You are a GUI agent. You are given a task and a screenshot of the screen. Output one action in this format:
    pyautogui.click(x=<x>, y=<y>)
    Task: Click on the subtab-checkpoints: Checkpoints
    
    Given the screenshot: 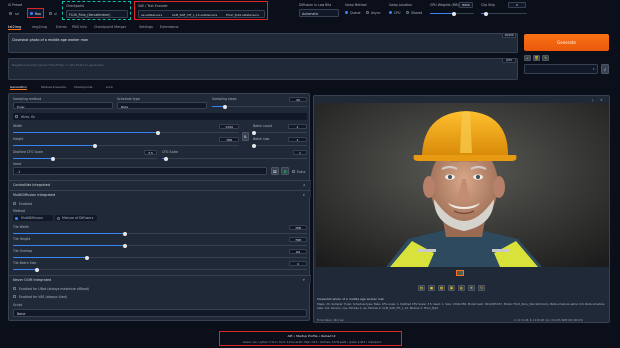 What is the action you would take?
    pyautogui.click(x=83, y=87)
    